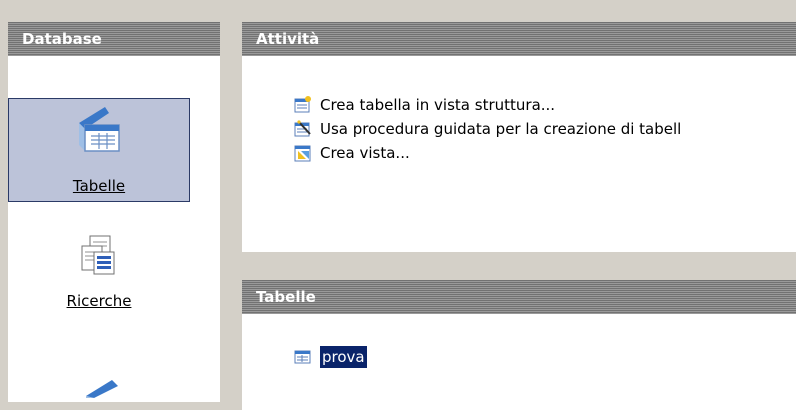  I want to click on table-icon, so click(302, 357).